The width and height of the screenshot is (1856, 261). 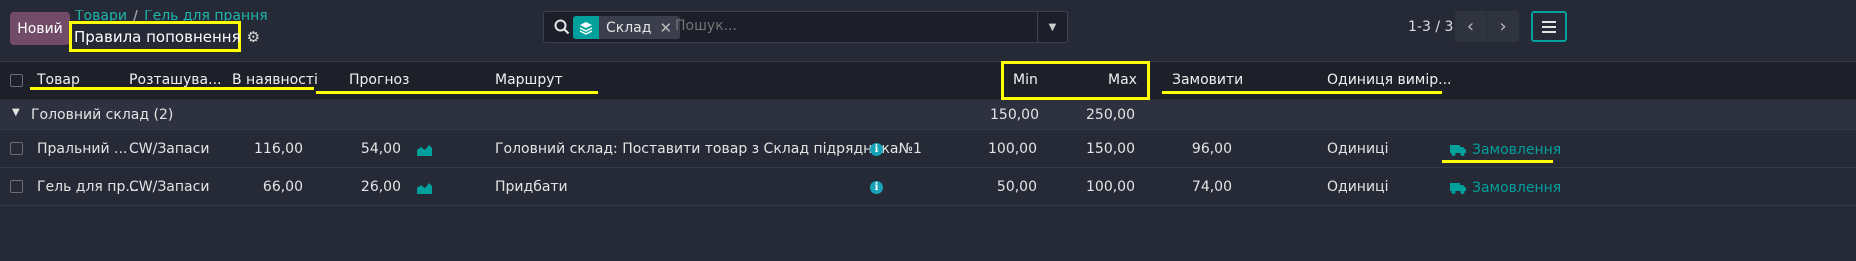 What do you see at coordinates (278, 149) in the screenshot?
I see `cell-on-hand: 116,00` at bounding box center [278, 149].